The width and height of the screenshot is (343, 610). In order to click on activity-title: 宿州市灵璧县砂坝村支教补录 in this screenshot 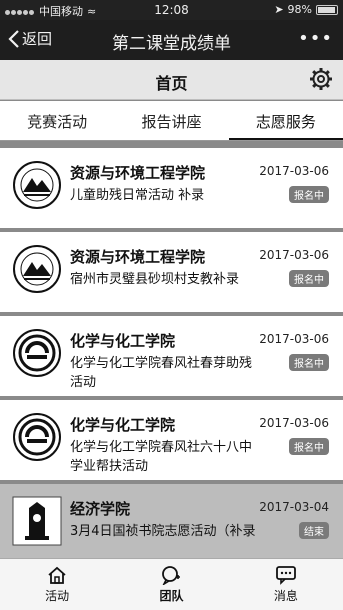, I will do `click(155, 279)`.